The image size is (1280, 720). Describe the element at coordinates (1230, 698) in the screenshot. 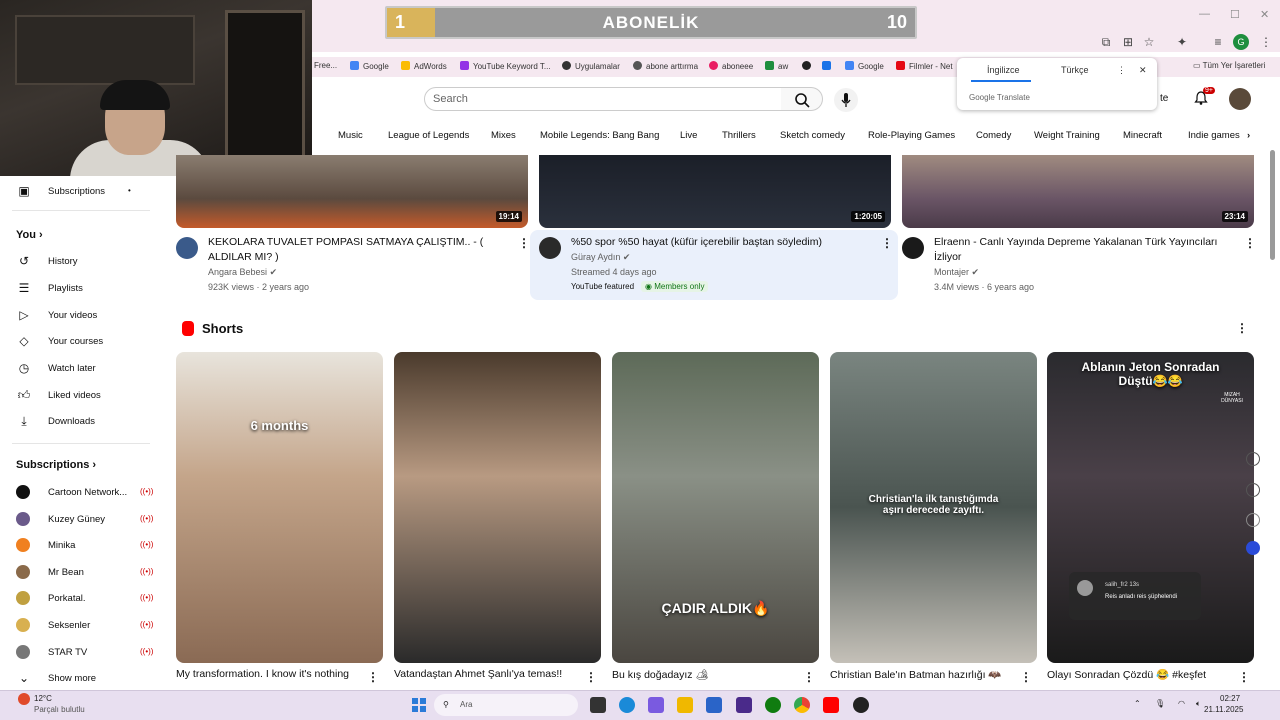

I see `clock-time: 02:27` at that location.